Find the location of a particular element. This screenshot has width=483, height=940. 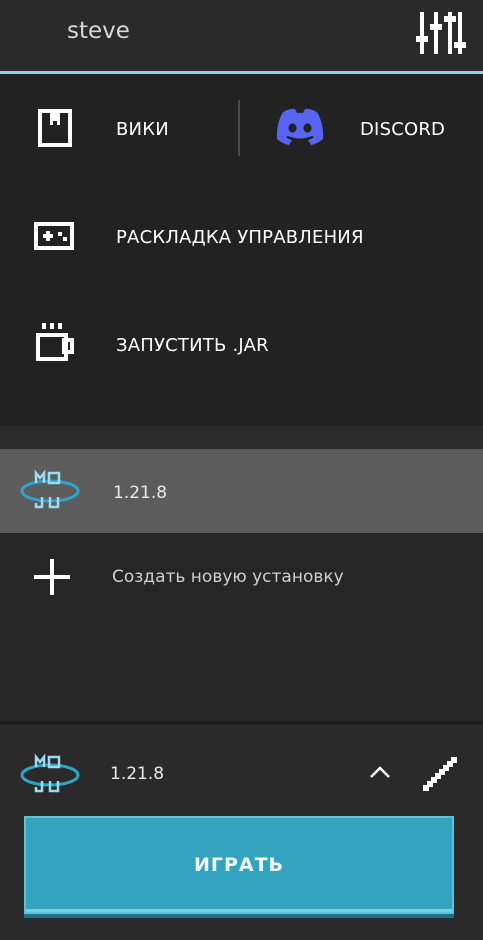

controls-layout-label: РАСКЛАДКА УПРАВЛЕНИЯ is located at coordinates (240, 237).